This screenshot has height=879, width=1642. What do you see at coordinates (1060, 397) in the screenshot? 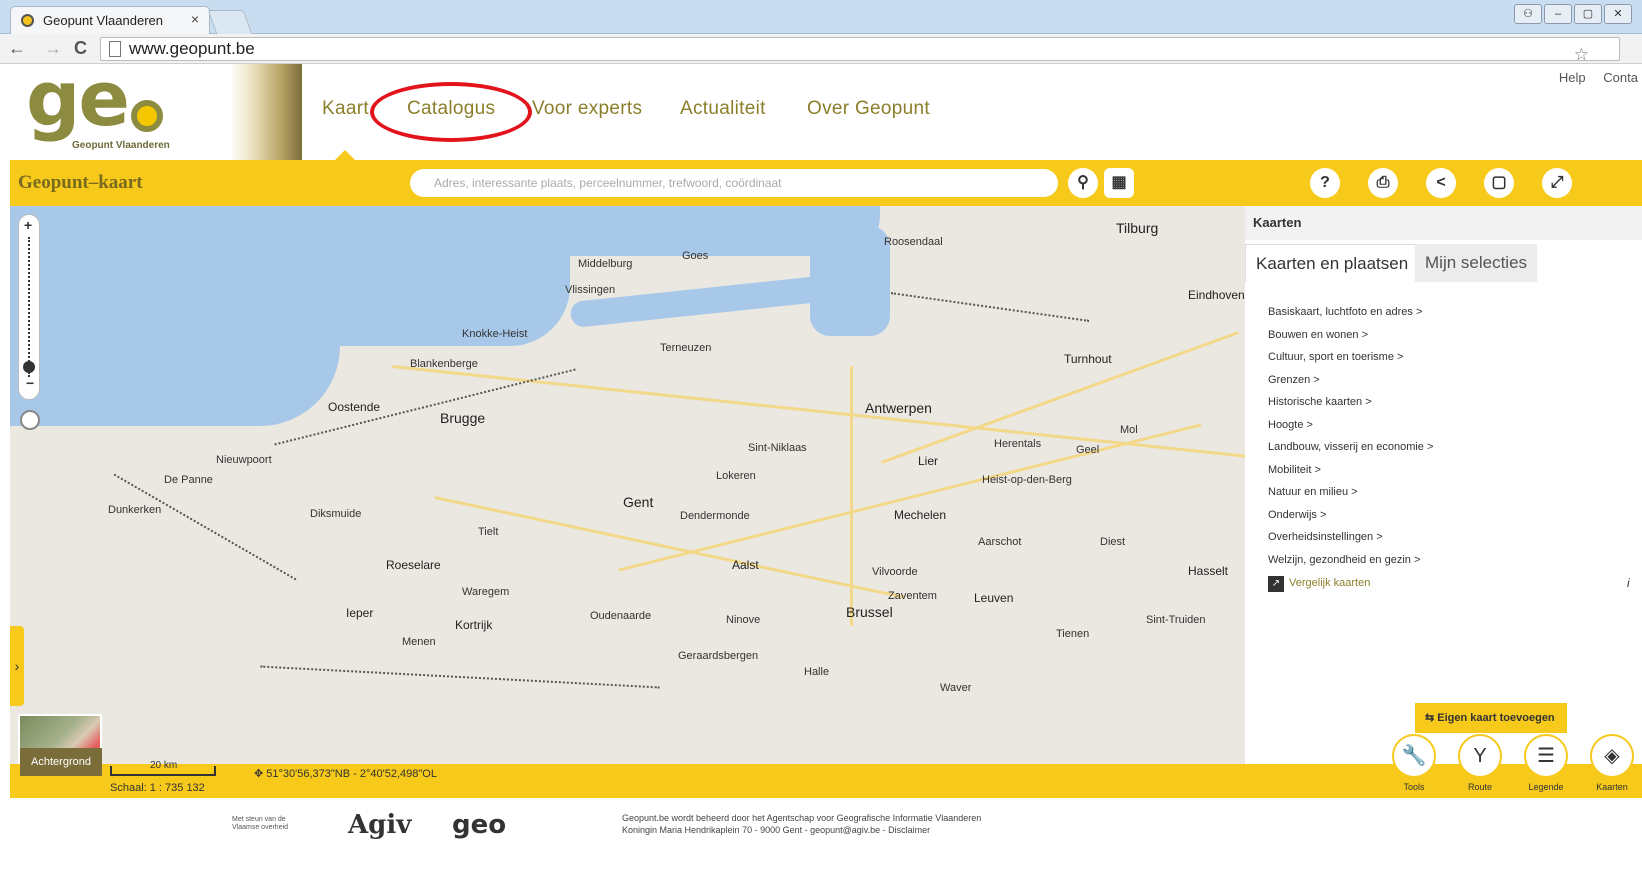
I see `road-e313` at bounding box center [1060, 397].